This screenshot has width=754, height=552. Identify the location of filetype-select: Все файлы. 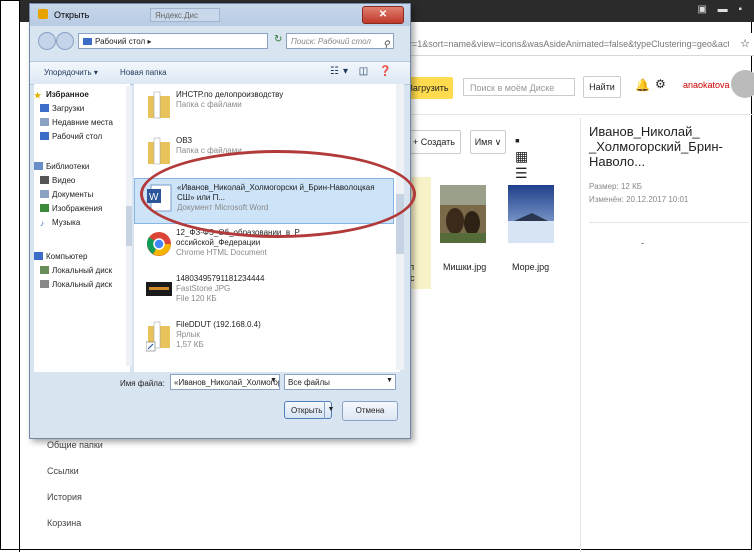
(340, 382).